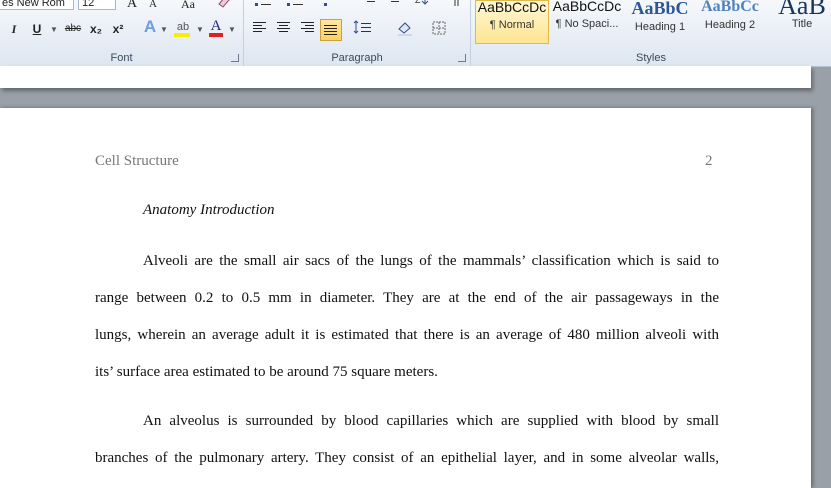 The height and width of the screenshot is (488, 831). What do you see at coordinates (132, 6) in the screenshot?
I see `grow-font-button: A` at bounding box center [132, 6].